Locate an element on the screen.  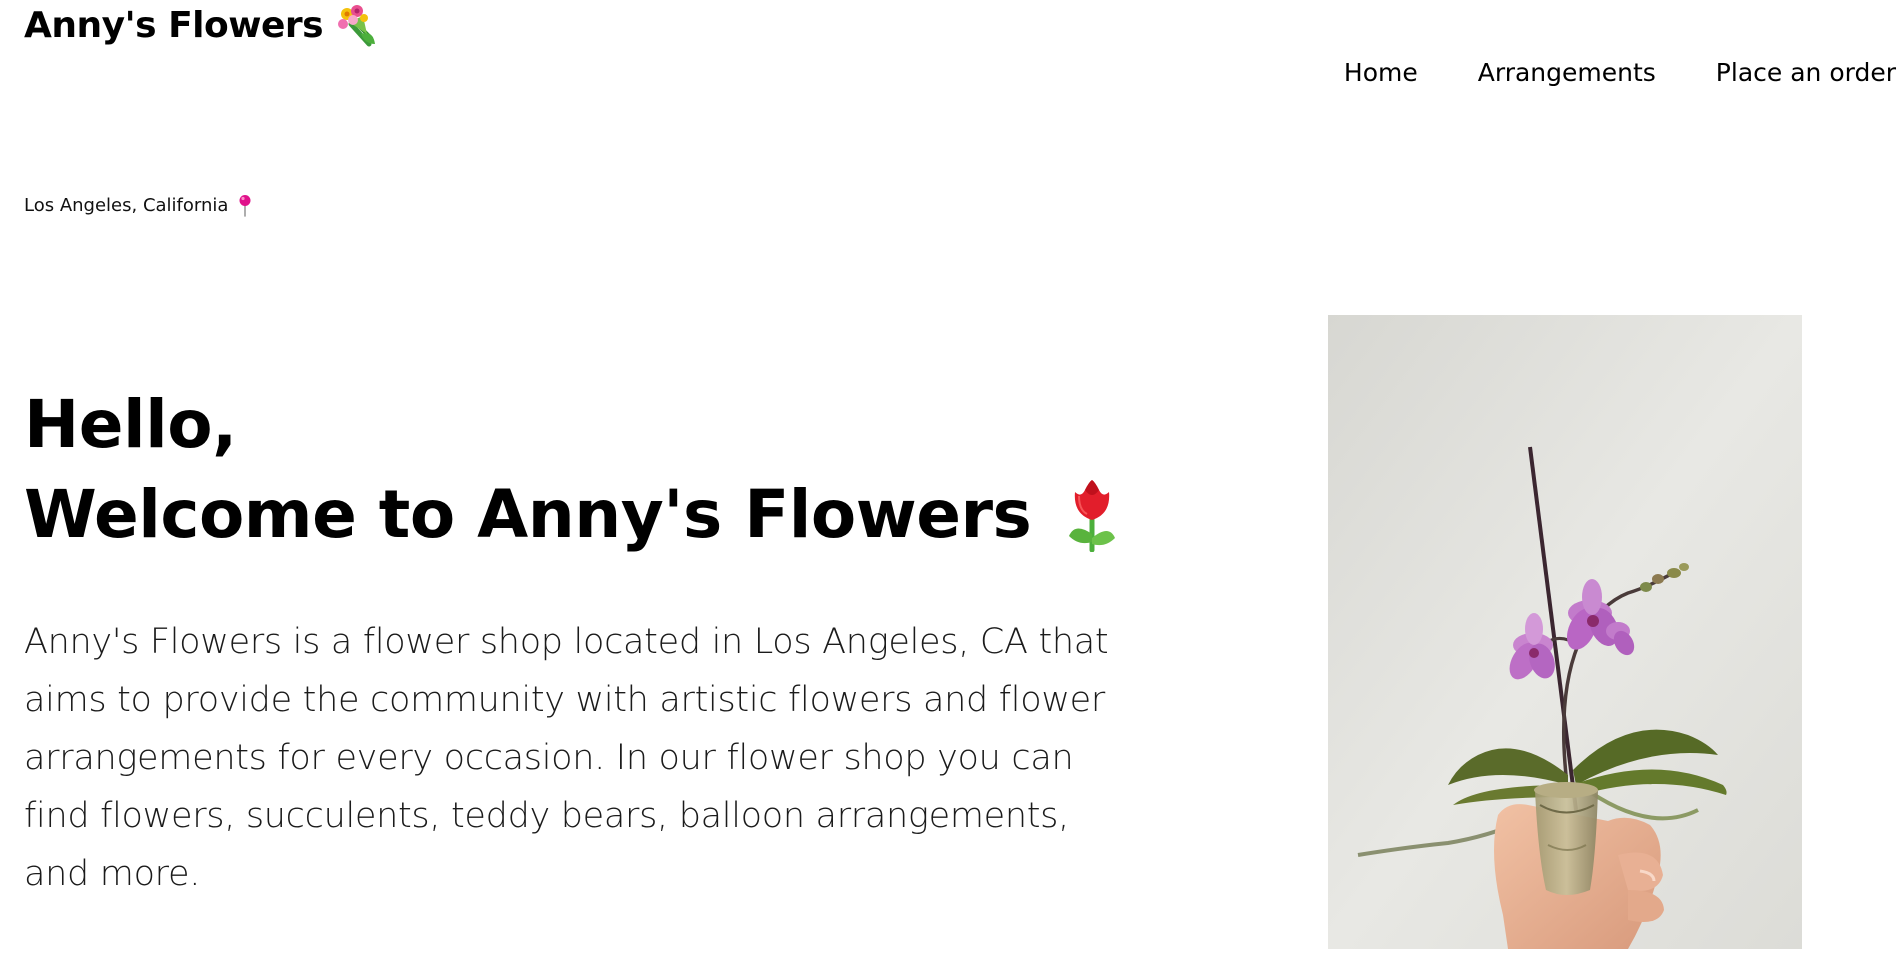
nav-place-an-order: Place an order is located at coordinates (1806, 73).